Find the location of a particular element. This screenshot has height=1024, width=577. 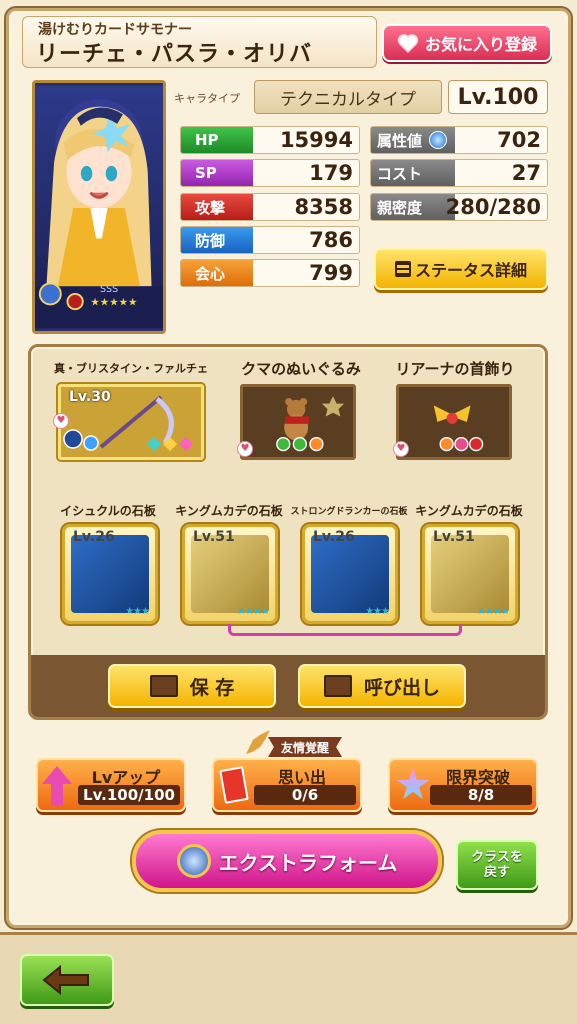

back-arrow-icon is located at coordinates (65, 980).